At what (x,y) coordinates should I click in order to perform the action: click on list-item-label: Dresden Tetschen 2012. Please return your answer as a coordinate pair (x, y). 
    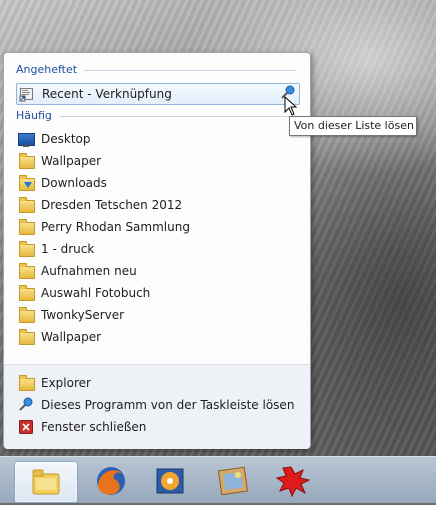
    Looking at the image, I should click on (112, 205).